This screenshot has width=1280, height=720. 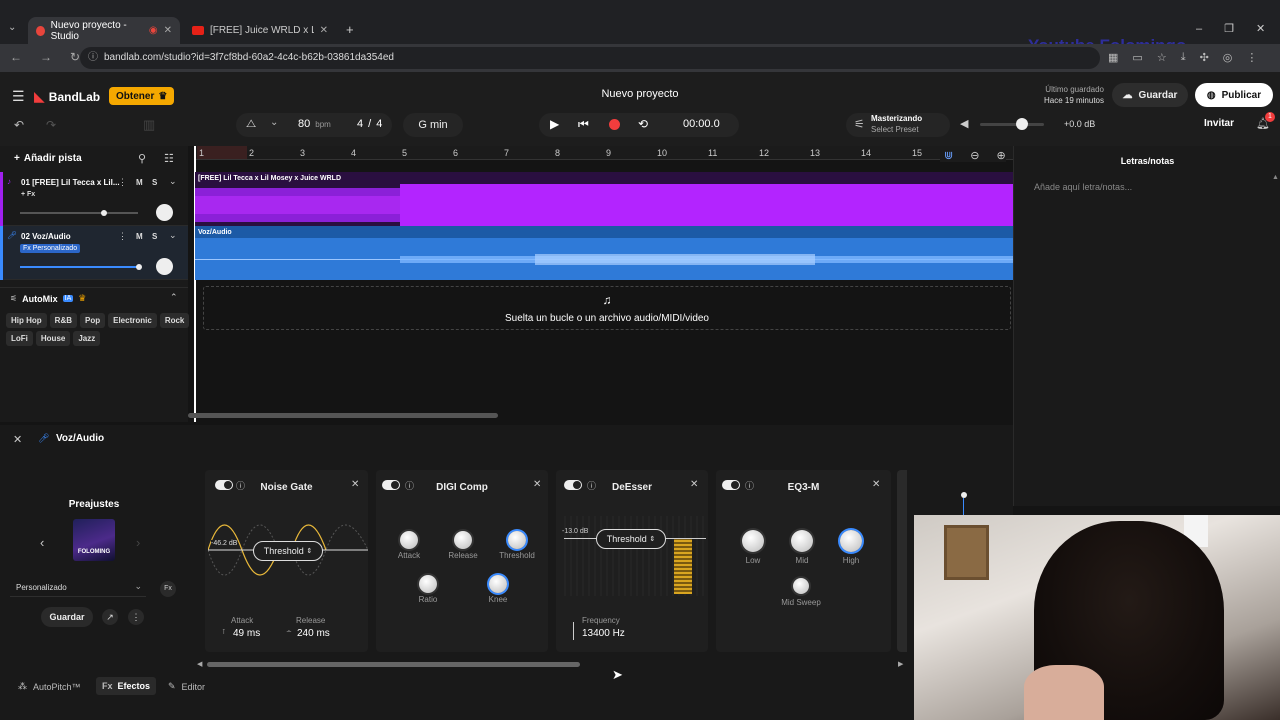 What do you see at coordinates (222, 152) in the screenshot?
I see `loop-region` at bounding box center [222, 152].